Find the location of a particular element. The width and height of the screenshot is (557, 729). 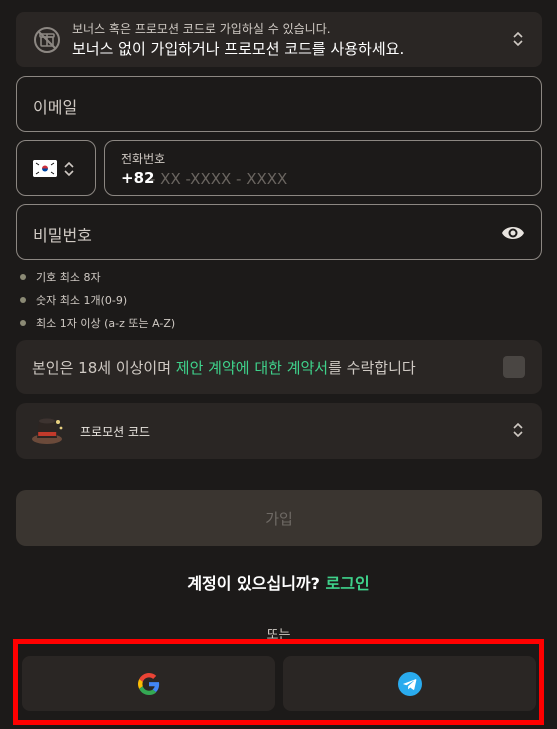

no-bonus-icon is located at coordinates (47, 40).